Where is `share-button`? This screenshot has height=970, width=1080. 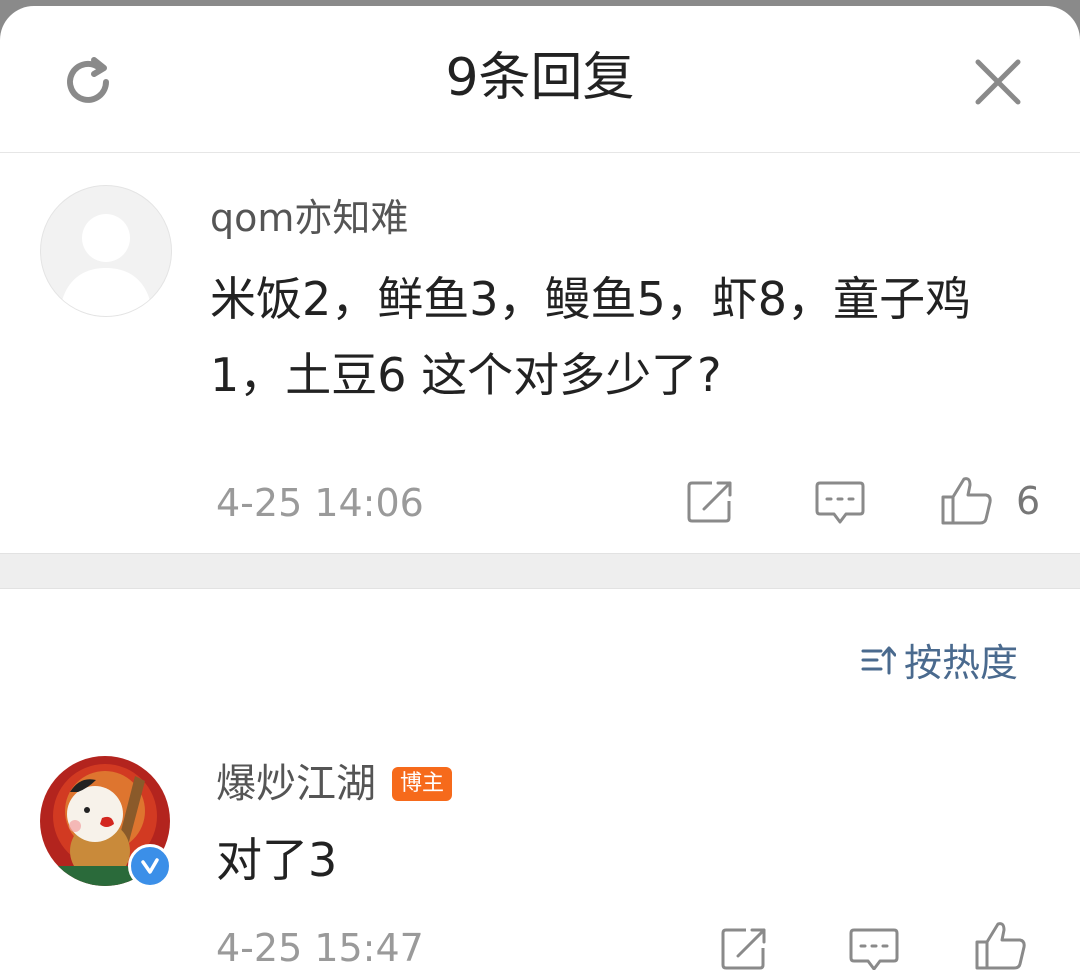 share-button is located at coordinates (711, 502).